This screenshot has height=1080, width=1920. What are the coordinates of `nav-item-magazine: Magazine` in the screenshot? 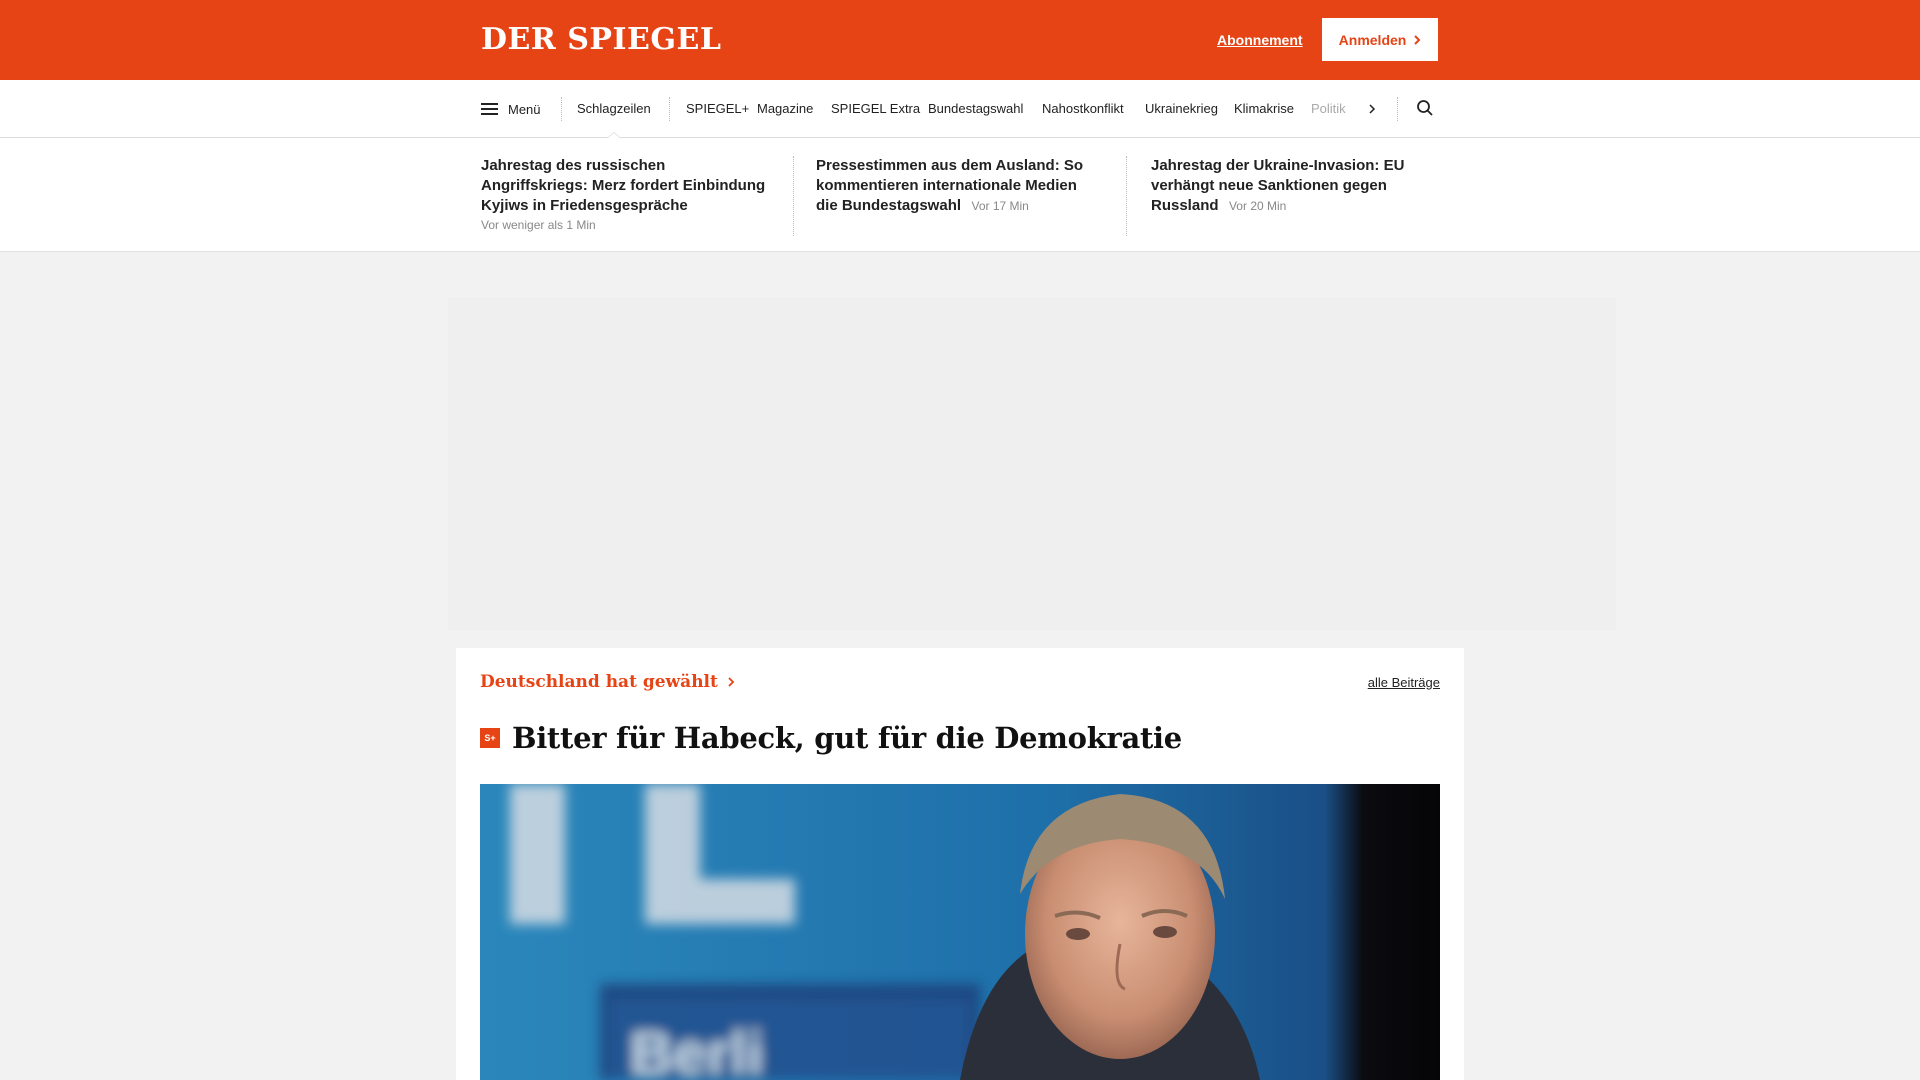 It's located at (785, 109).